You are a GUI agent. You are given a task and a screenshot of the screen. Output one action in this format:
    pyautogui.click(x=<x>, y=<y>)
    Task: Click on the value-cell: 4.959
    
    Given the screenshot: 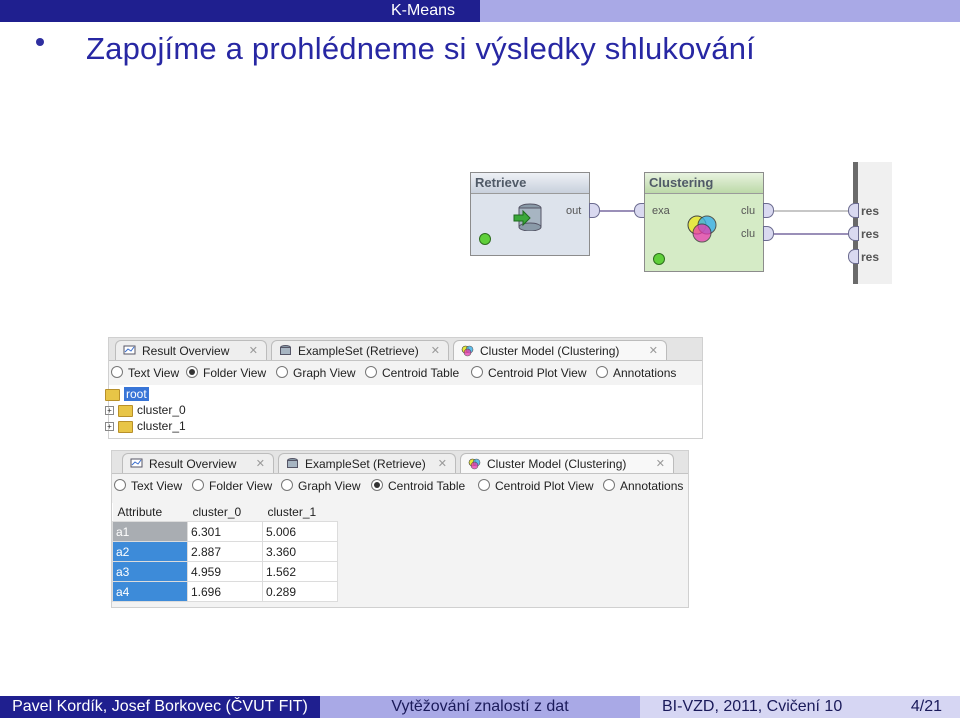 What is the action you would take?
    pyautogui.click(x=225, y=571)
    